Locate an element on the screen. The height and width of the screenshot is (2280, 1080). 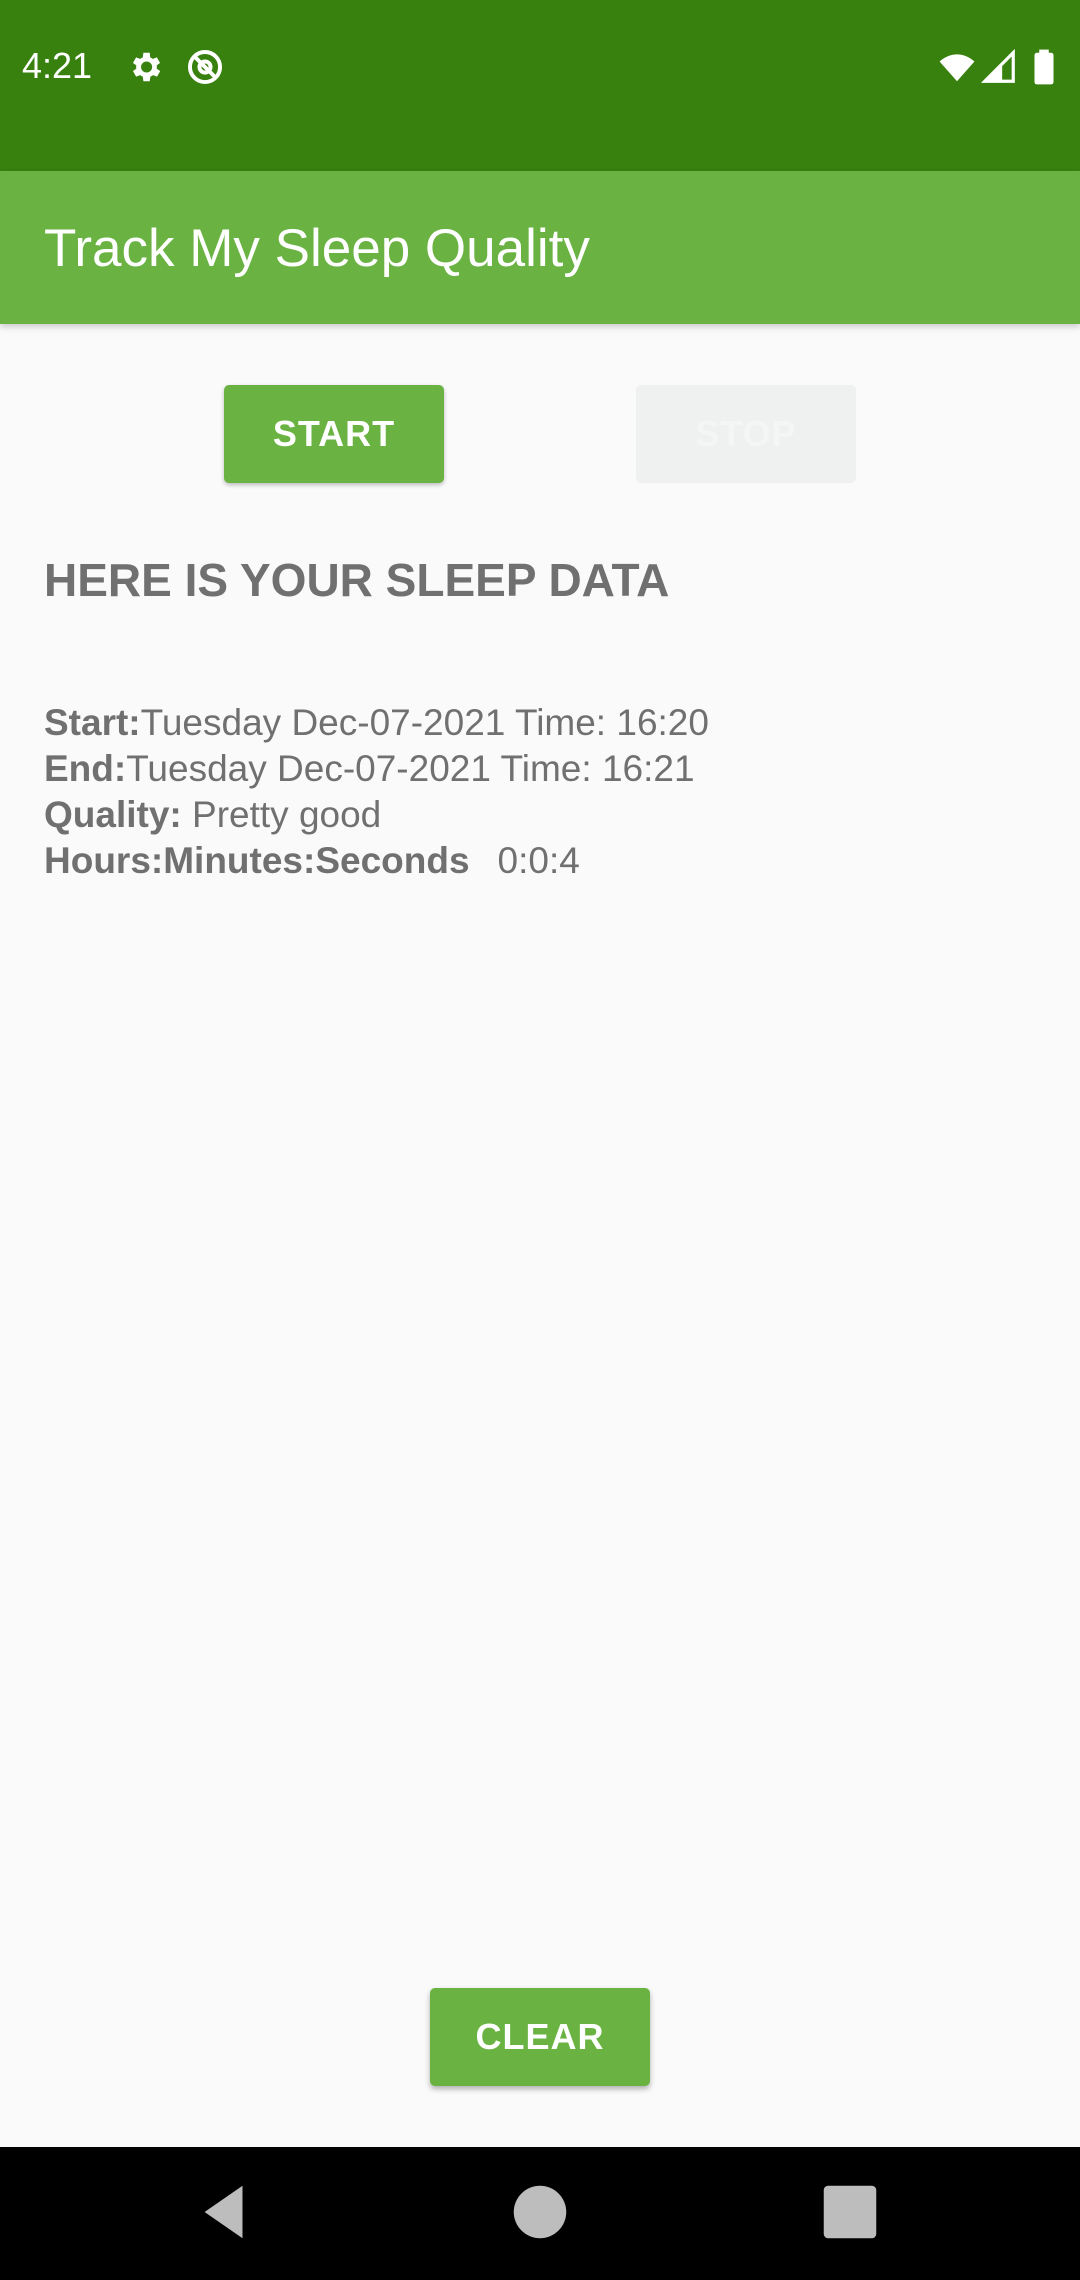
wifi-icon is located at coordinates (957, 68).